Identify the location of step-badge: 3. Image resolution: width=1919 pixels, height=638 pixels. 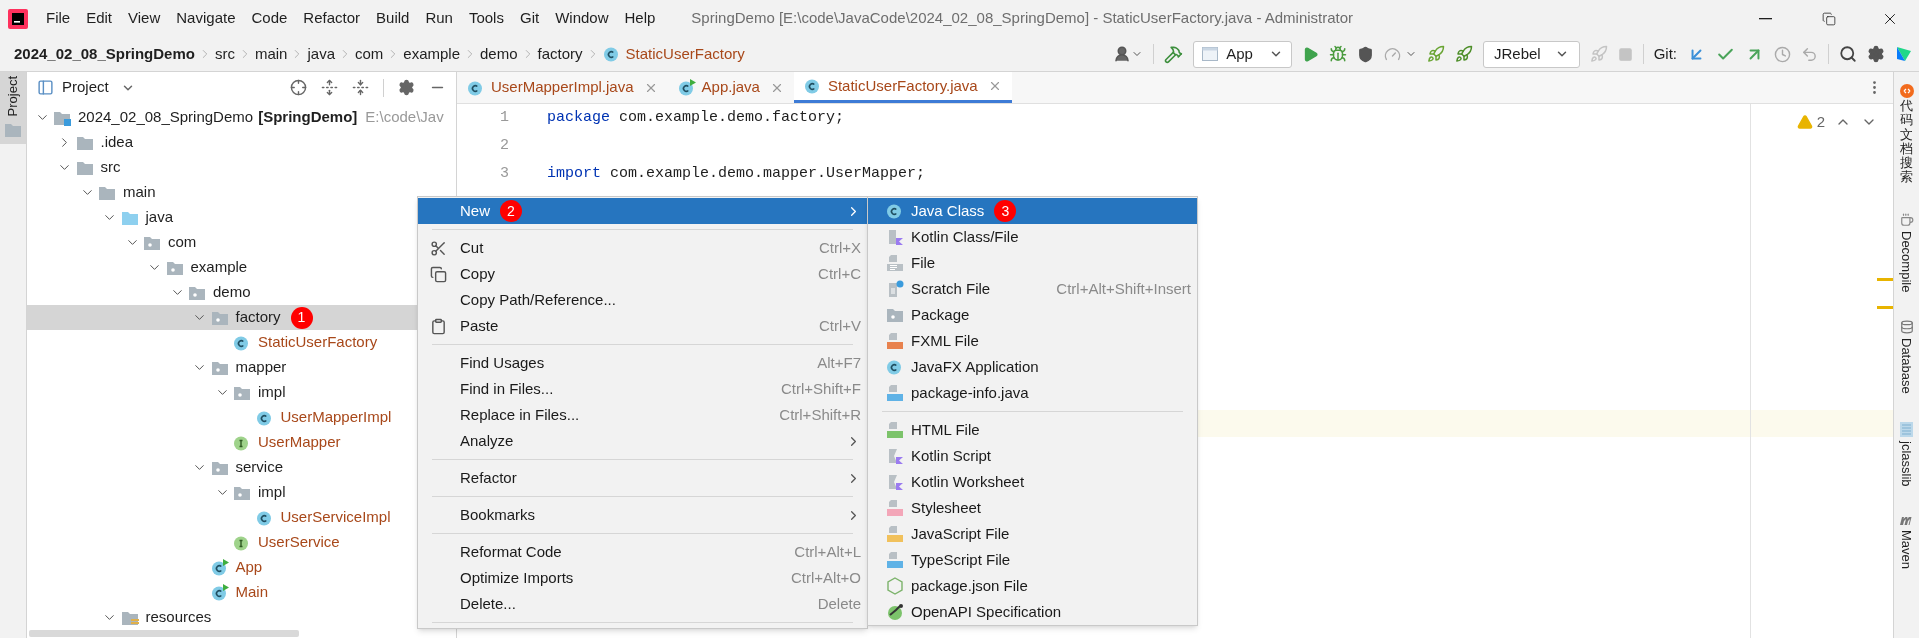
(1005, 211).